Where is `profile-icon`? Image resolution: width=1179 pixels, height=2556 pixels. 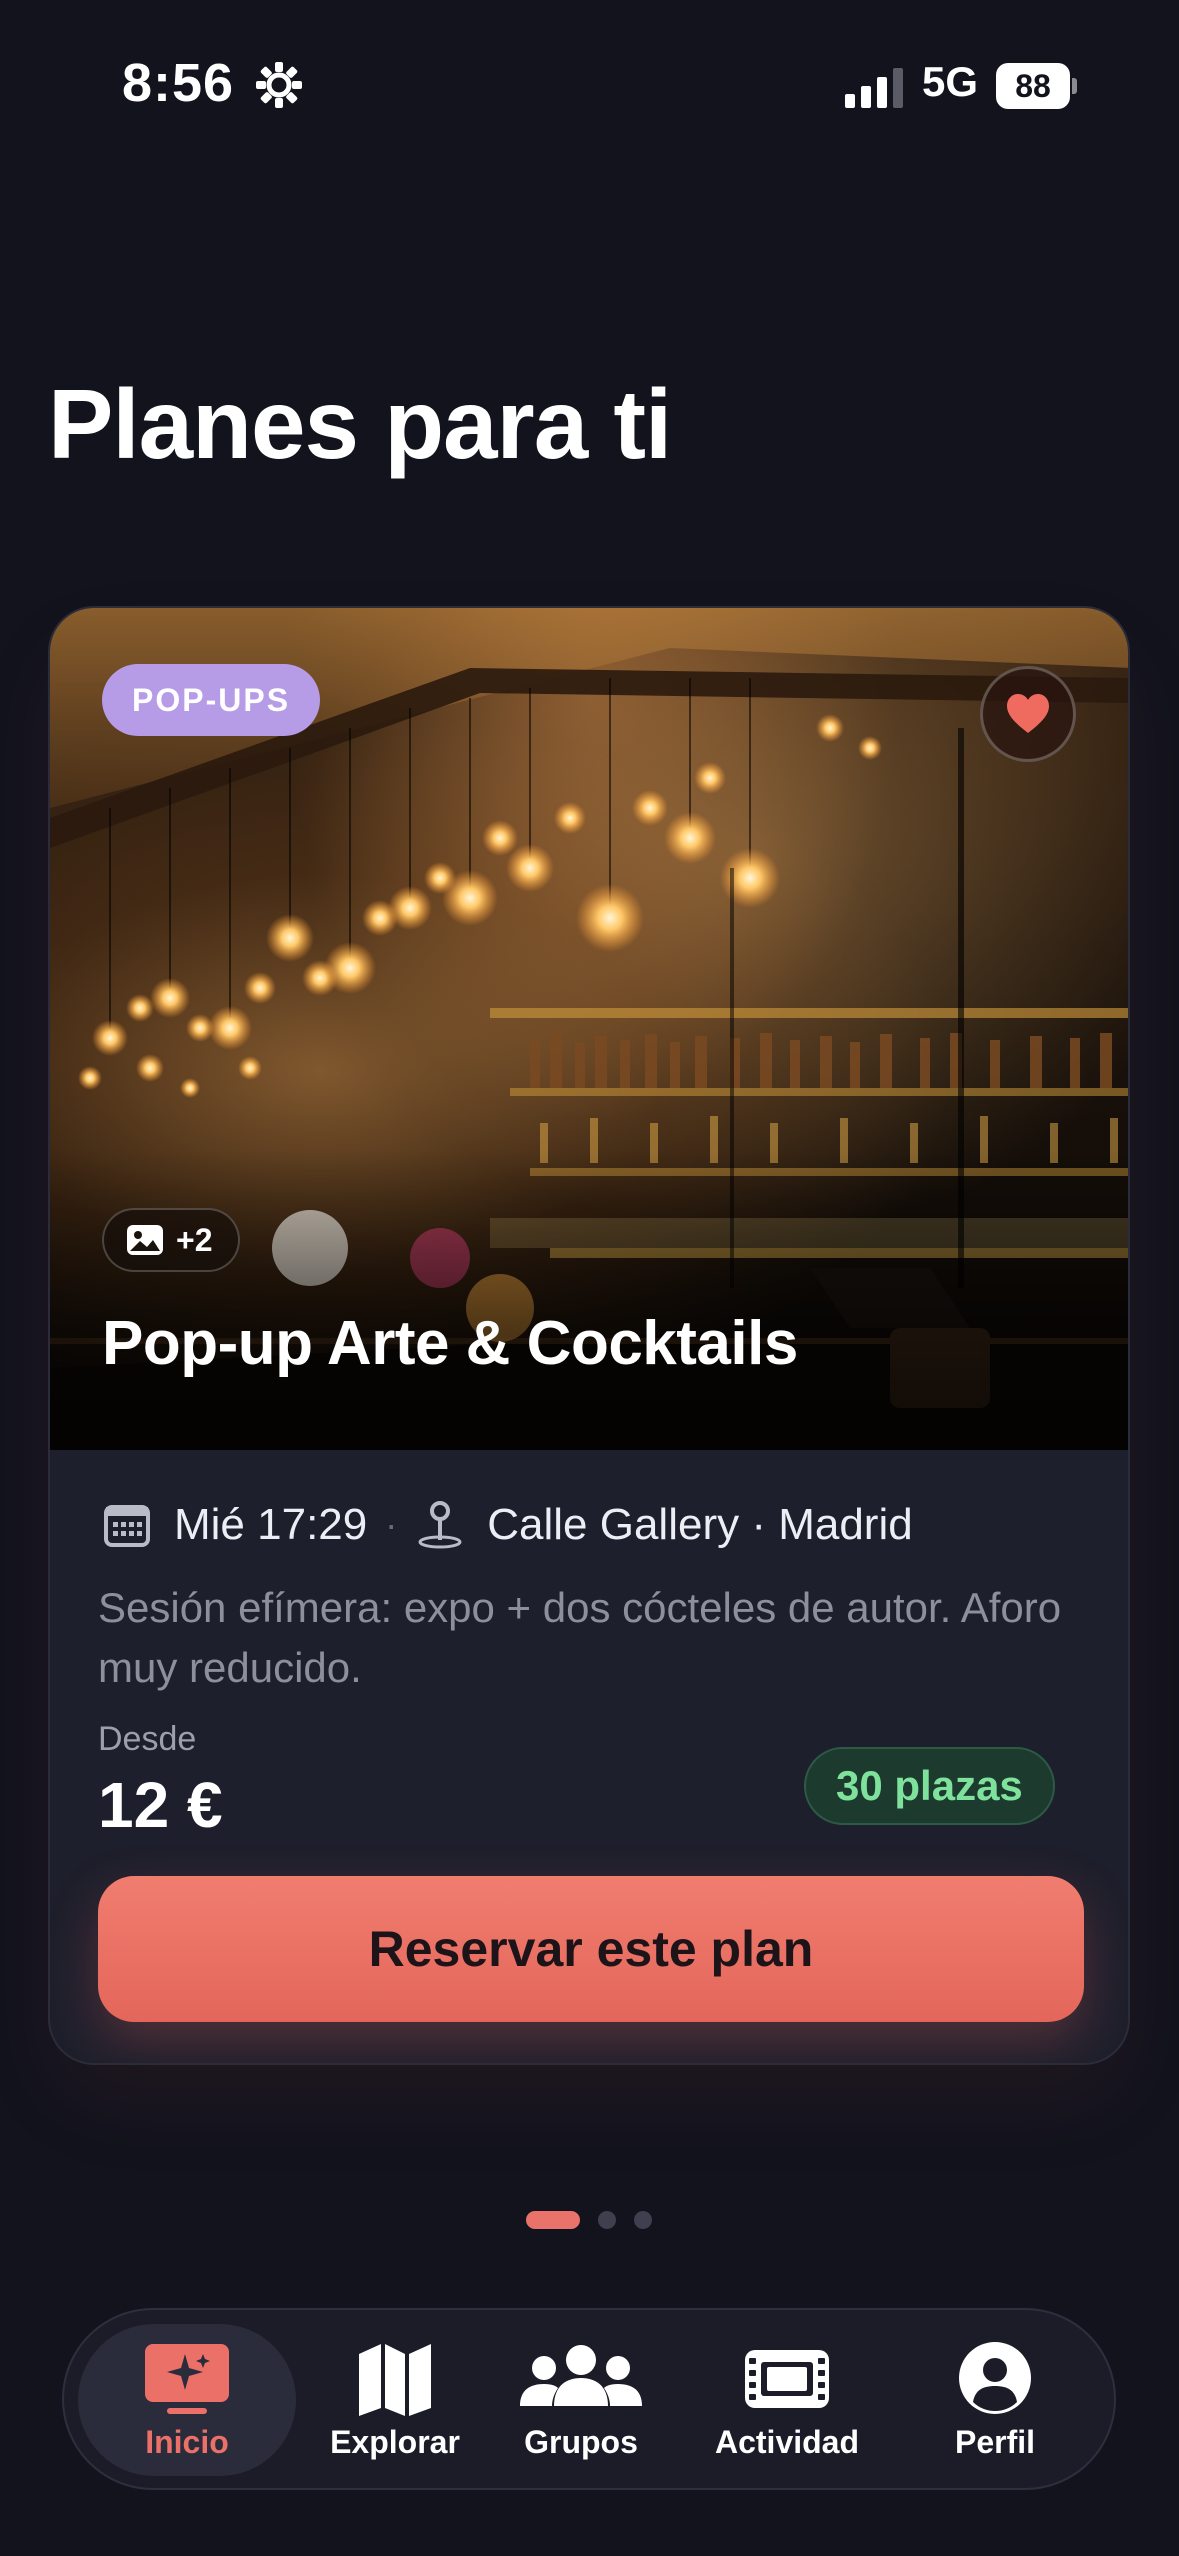 profile-icon is located at coordinates (995, 2377).